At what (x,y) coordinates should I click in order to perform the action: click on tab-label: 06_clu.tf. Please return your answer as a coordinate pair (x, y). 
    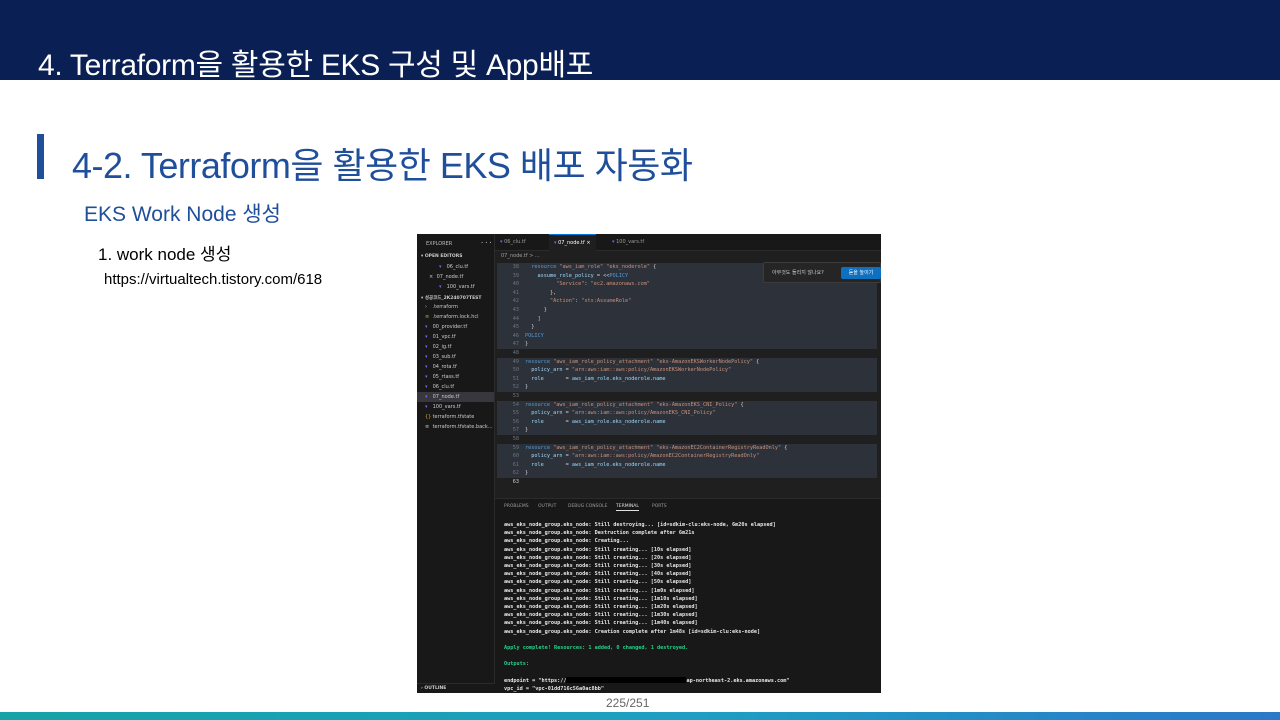
    Looking at the image, I should click on (515, 242).